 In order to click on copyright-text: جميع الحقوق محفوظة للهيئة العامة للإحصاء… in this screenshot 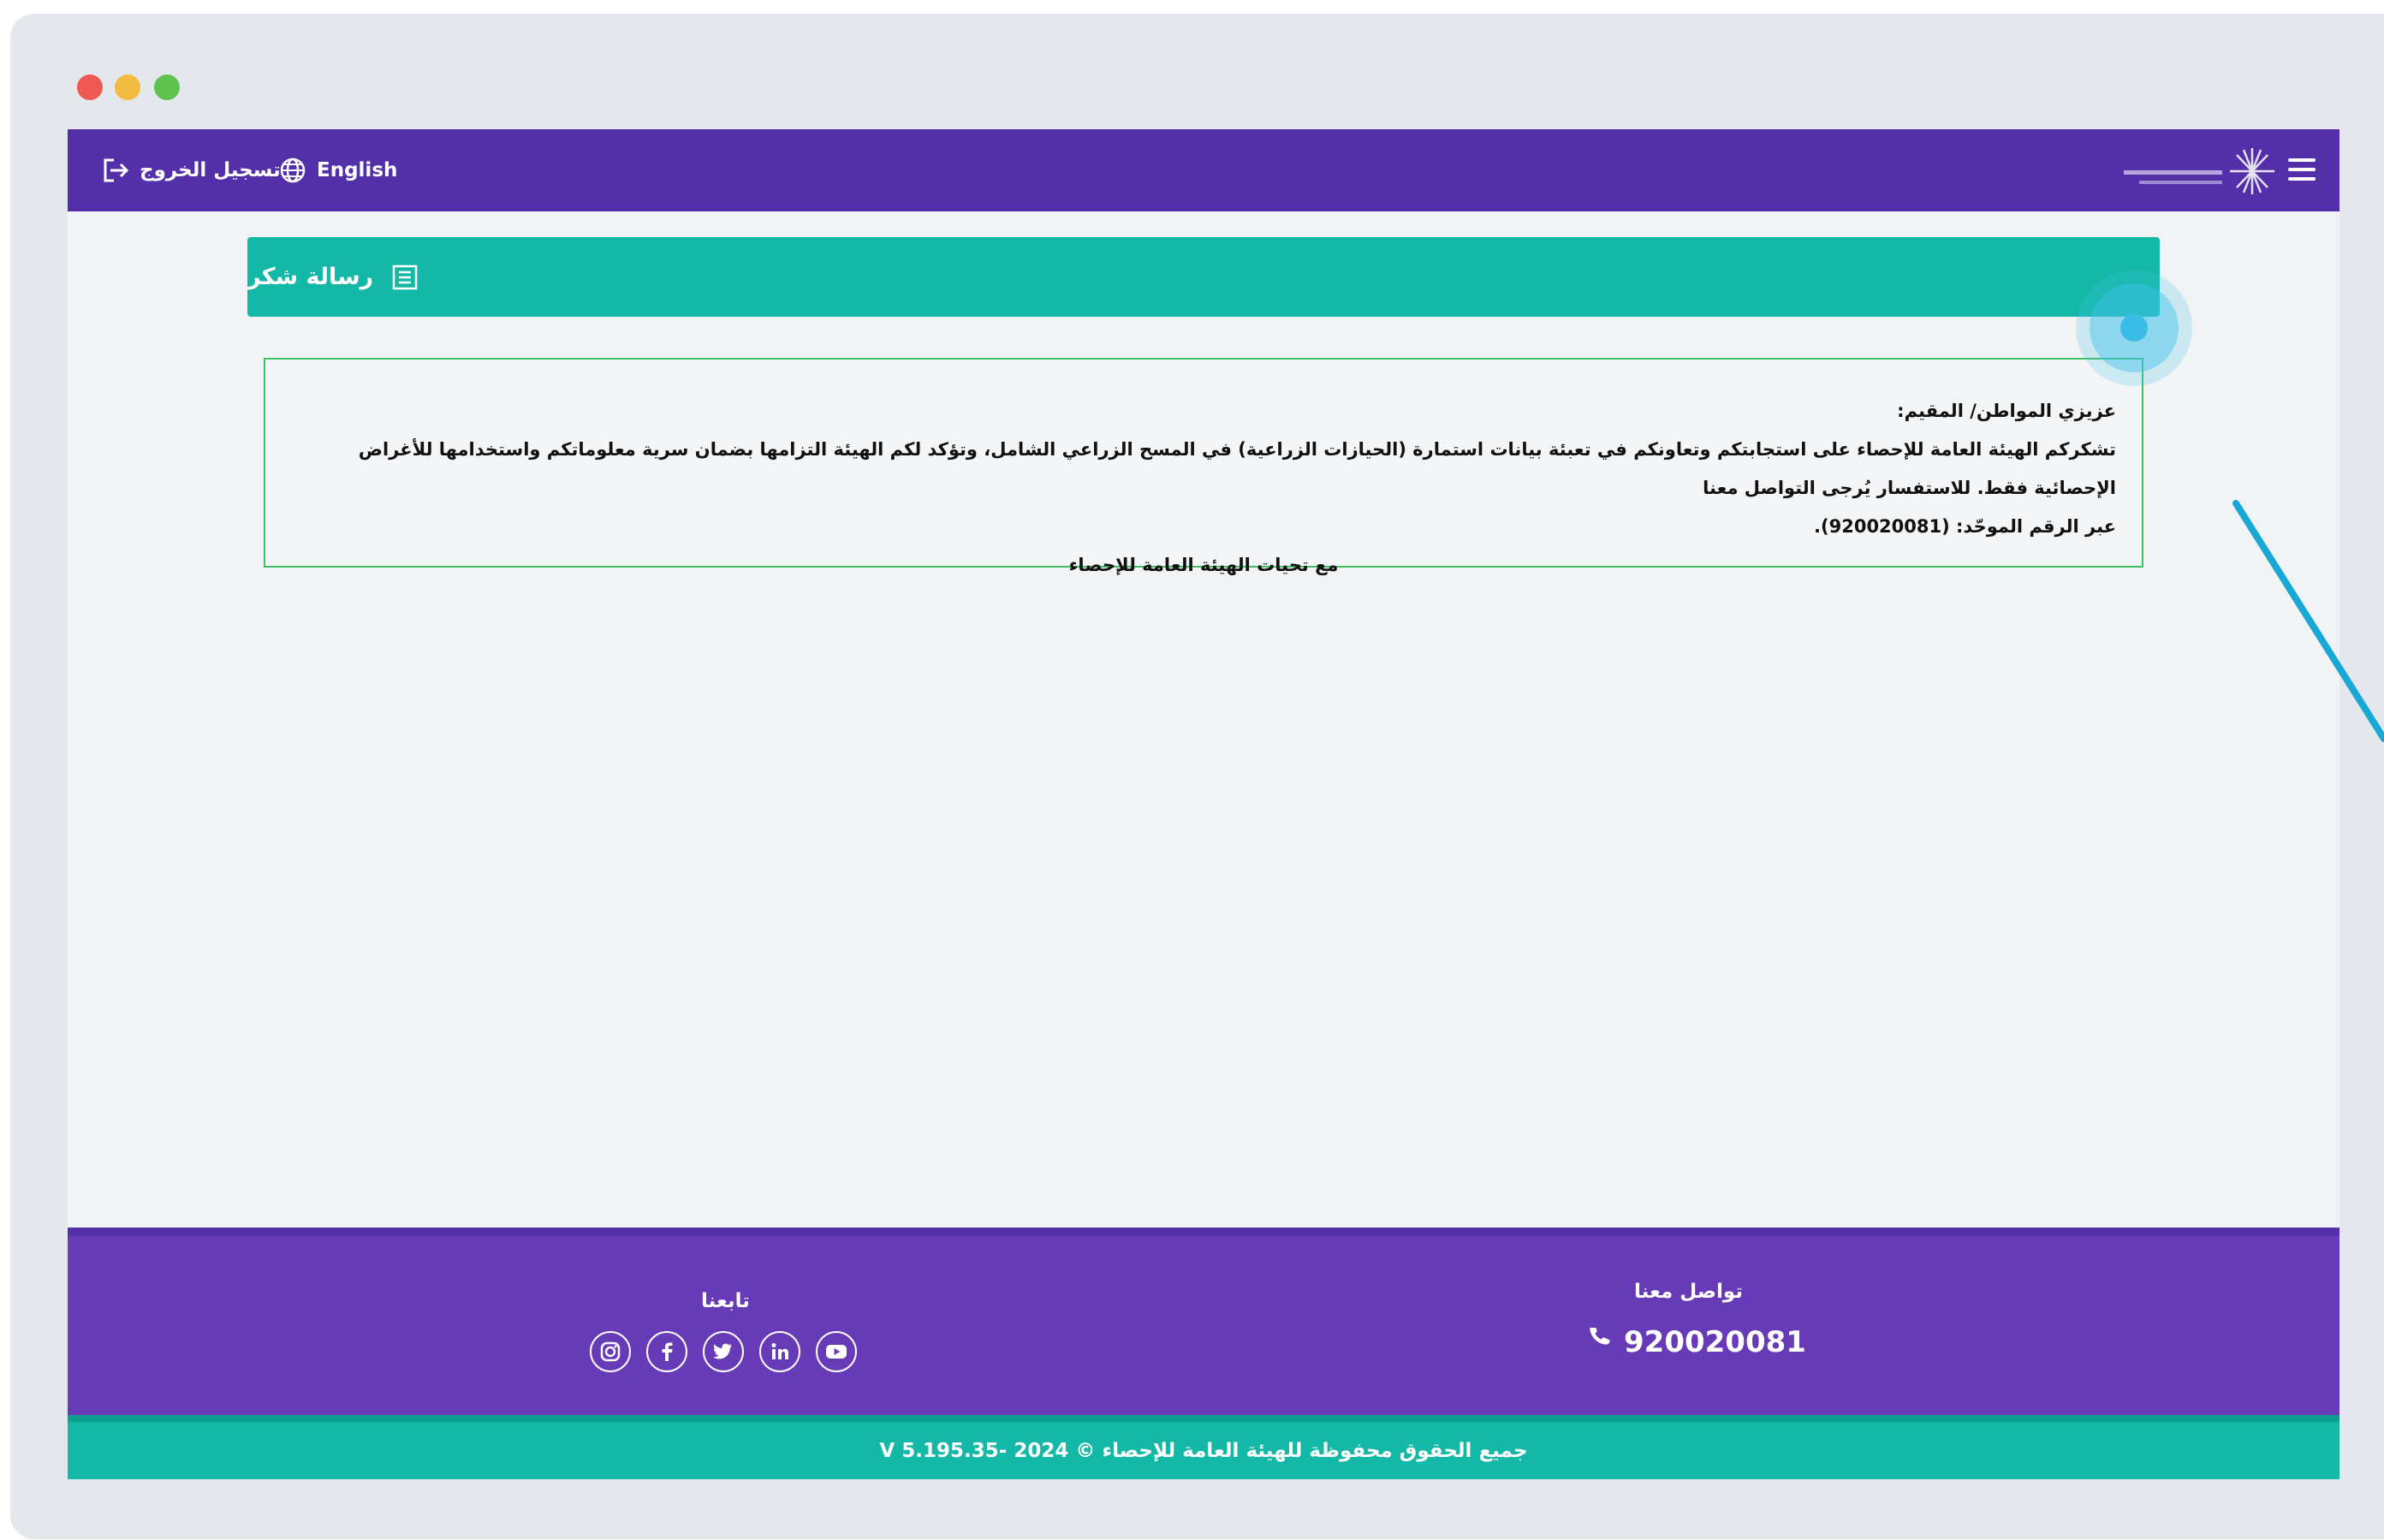, I will do `click(1203, 1450)`.